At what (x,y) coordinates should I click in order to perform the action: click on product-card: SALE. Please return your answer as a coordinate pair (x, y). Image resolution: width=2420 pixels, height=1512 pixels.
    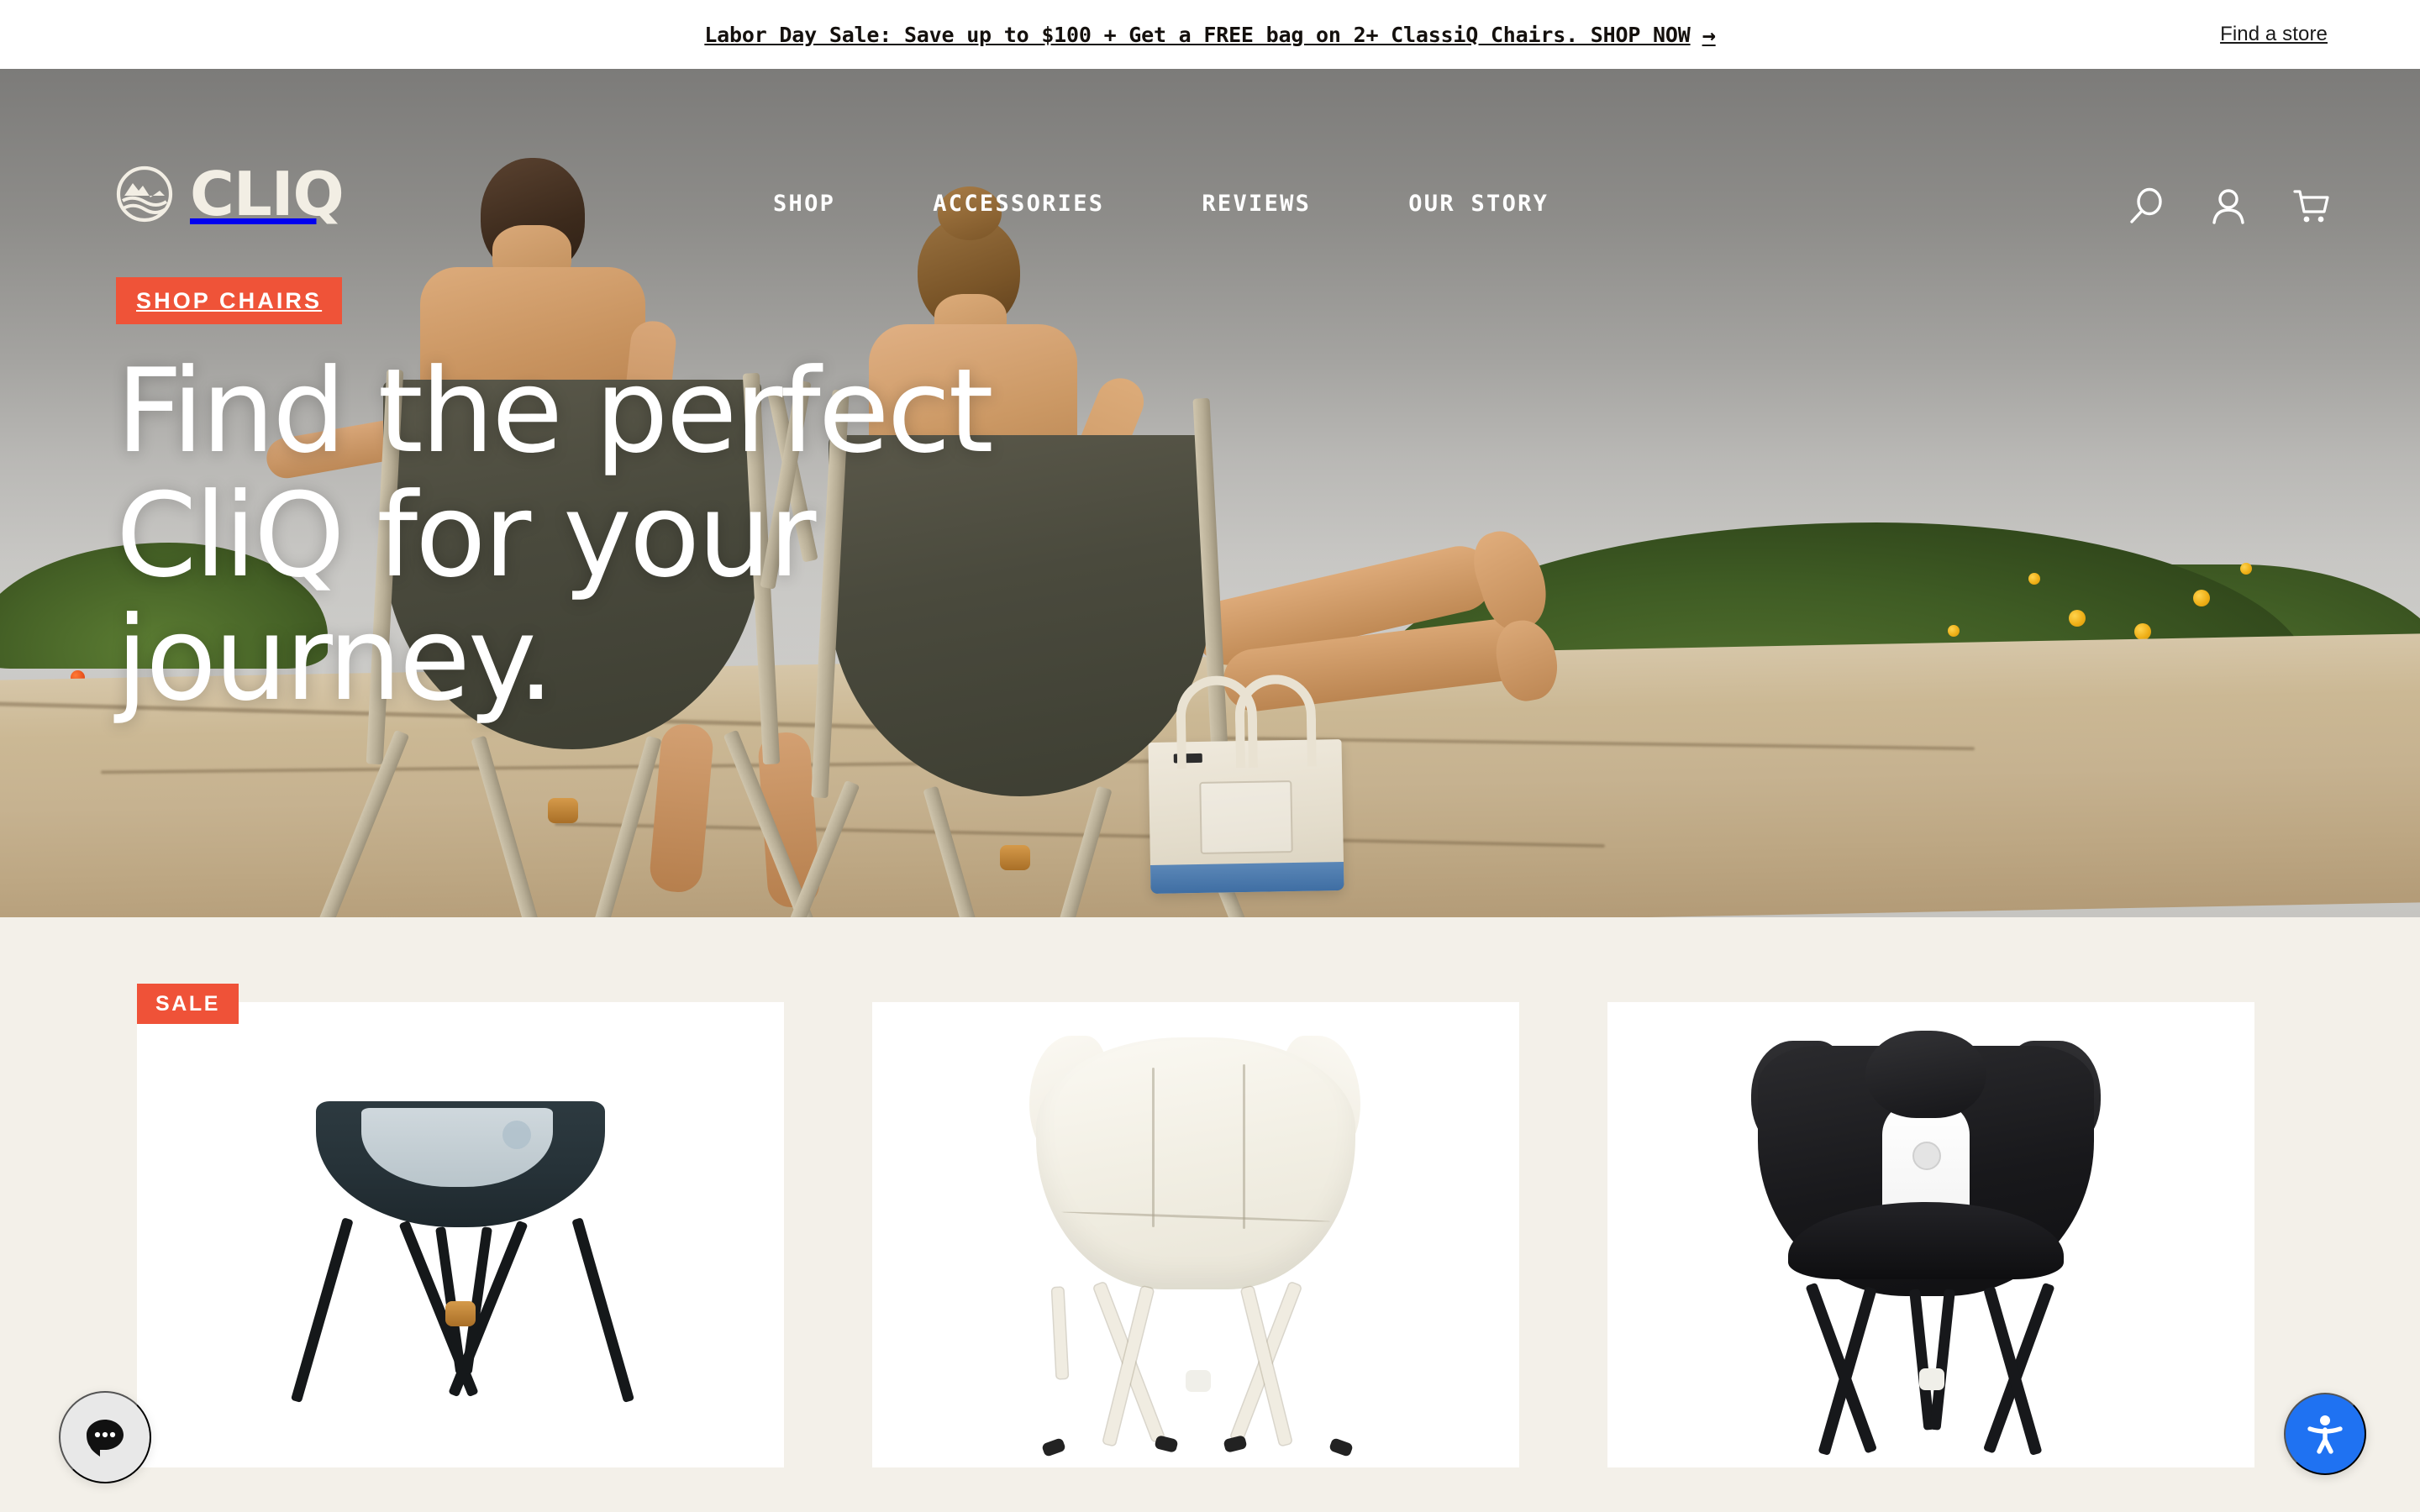
    Looking at the image, I should click on (461, 1225).